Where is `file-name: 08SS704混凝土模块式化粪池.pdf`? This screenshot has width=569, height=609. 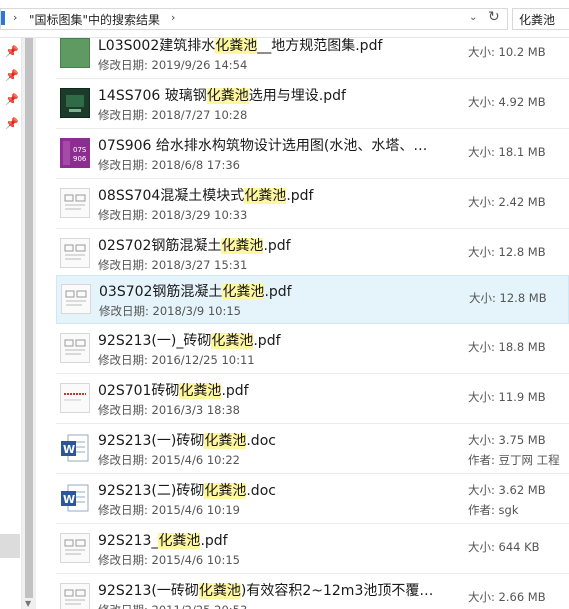 file-name: 08SS704混凝土模块式化粪池.pdf is located at coordinates (274, 195).